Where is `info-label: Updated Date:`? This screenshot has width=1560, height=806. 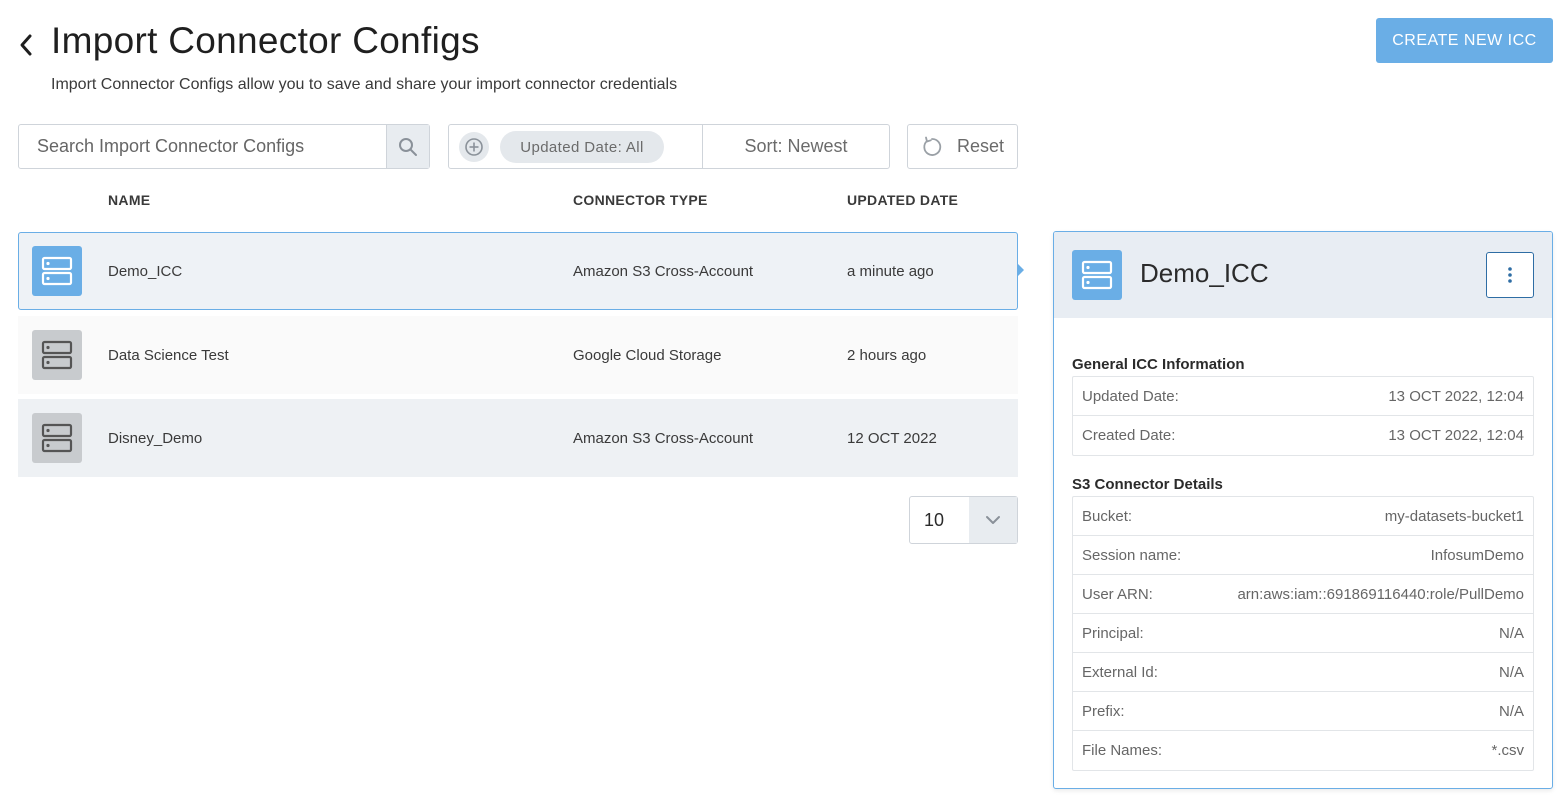 info-label: Updated Date: is located at coordinates (1130, 396).